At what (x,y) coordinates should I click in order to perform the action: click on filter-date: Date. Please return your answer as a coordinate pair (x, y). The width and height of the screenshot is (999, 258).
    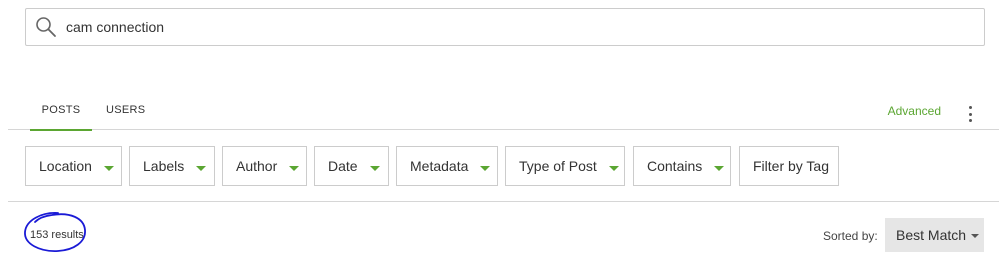
    Looking at the image, I should click on (351, 166).